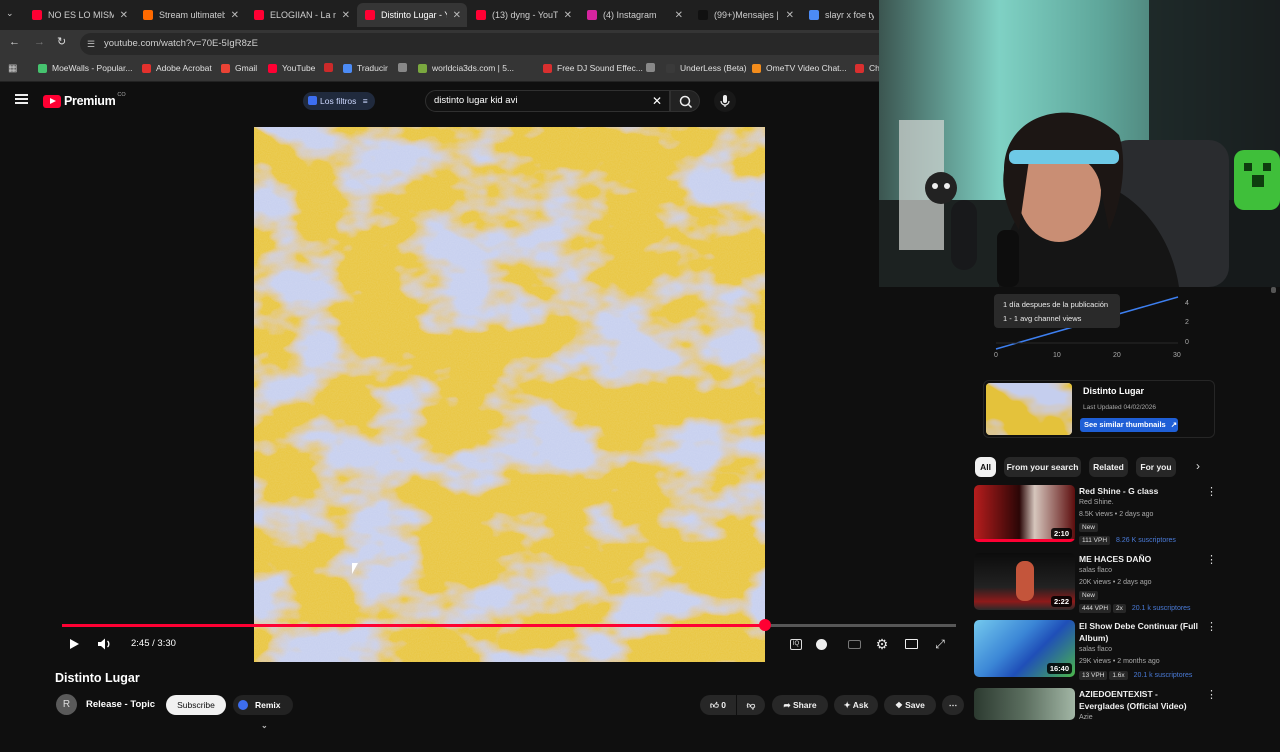 This screenshot has height=752, width=1280. I want to click on save-button: ❖ Save, so click(910, 705).